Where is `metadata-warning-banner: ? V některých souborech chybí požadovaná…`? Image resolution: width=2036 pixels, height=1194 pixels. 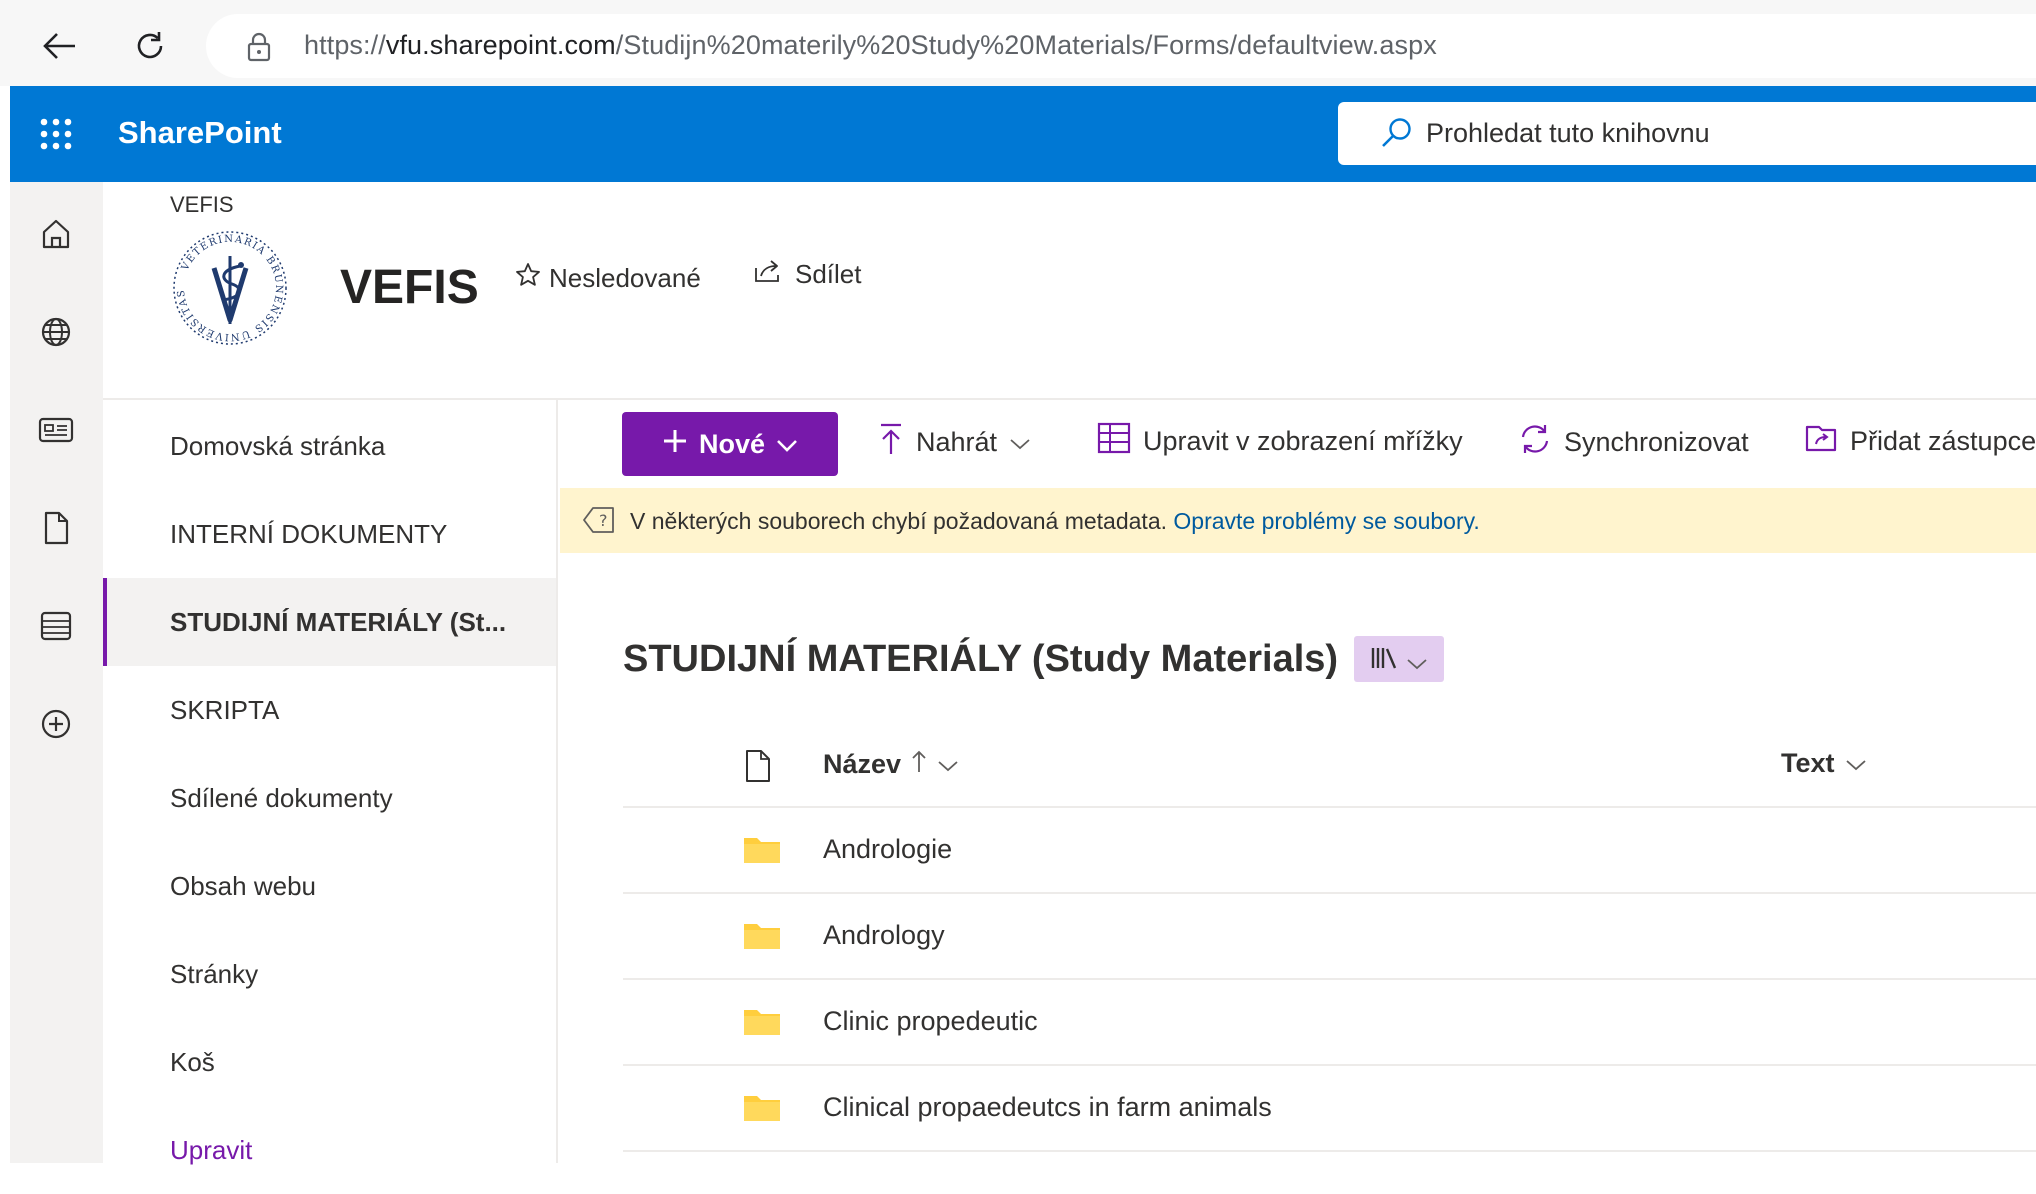
metadata-warning-banner: ? V některých souborech chybí požadovaná… is located at coordinates (1298, 520).